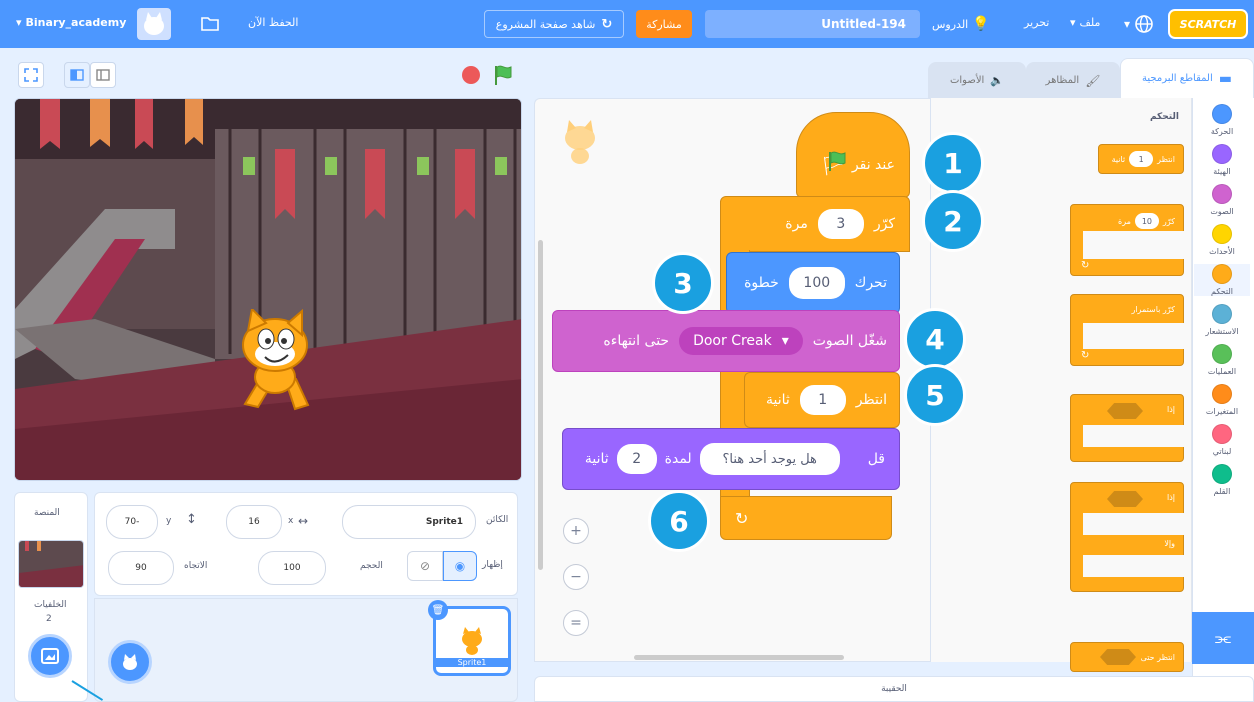 This screenshot has width=1254, height=702. I want to click on palette-wait-block: ثانية 1 انتظر, so click(1141, 159).